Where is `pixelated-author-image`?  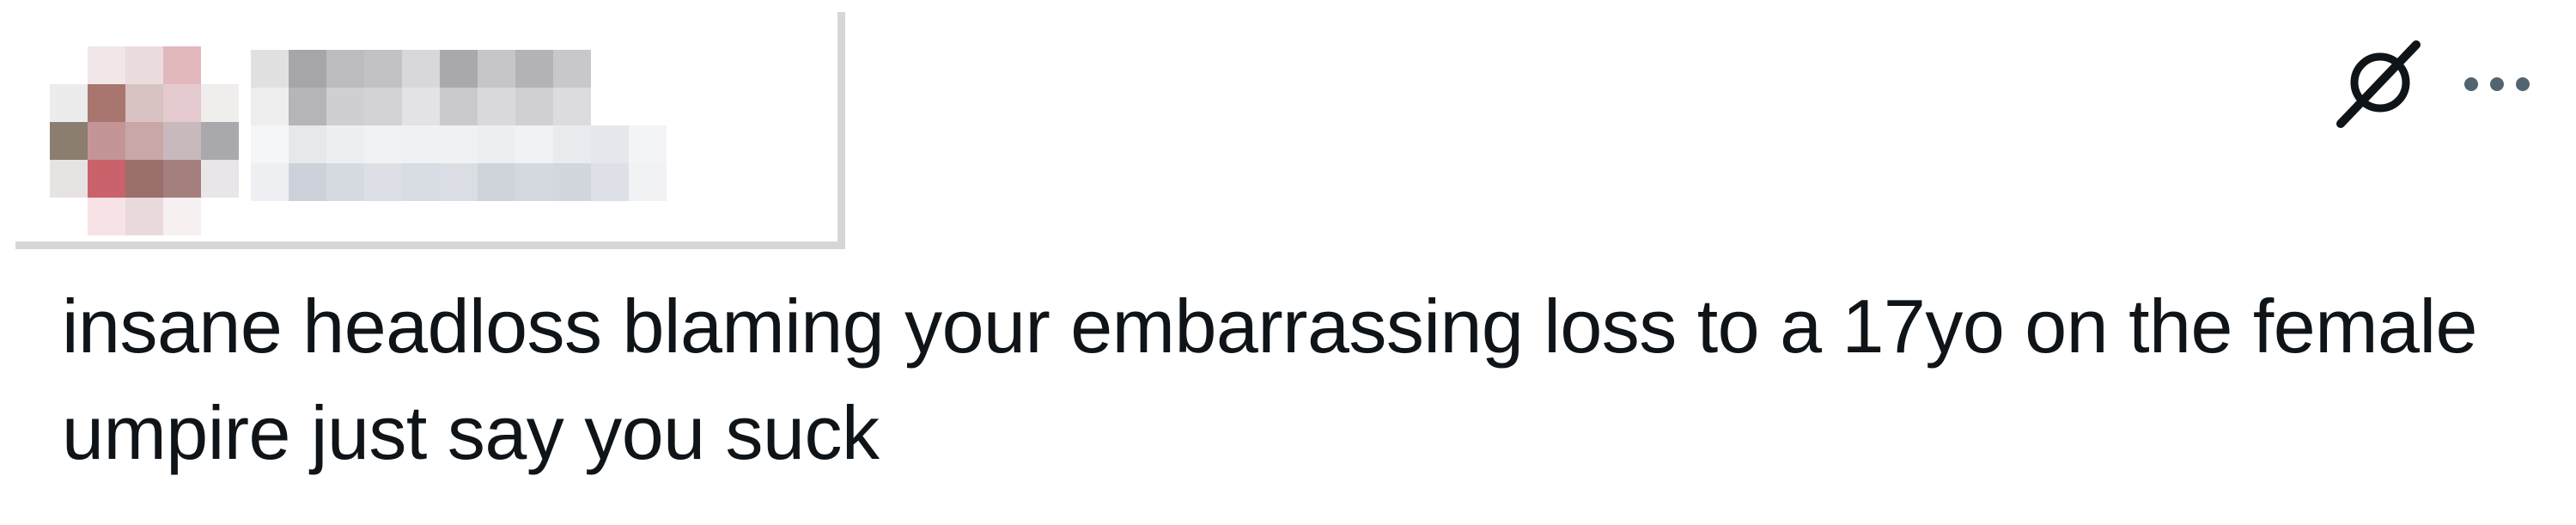
pixelated-author-image is located at coordinates (358, 140).